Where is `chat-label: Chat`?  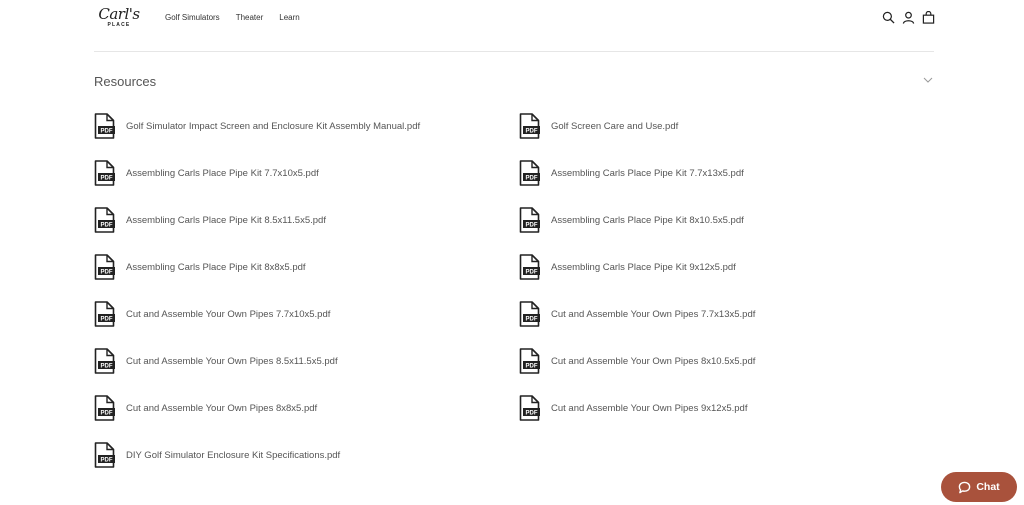 chat-label: Chat is located at coordinates (988, 487).